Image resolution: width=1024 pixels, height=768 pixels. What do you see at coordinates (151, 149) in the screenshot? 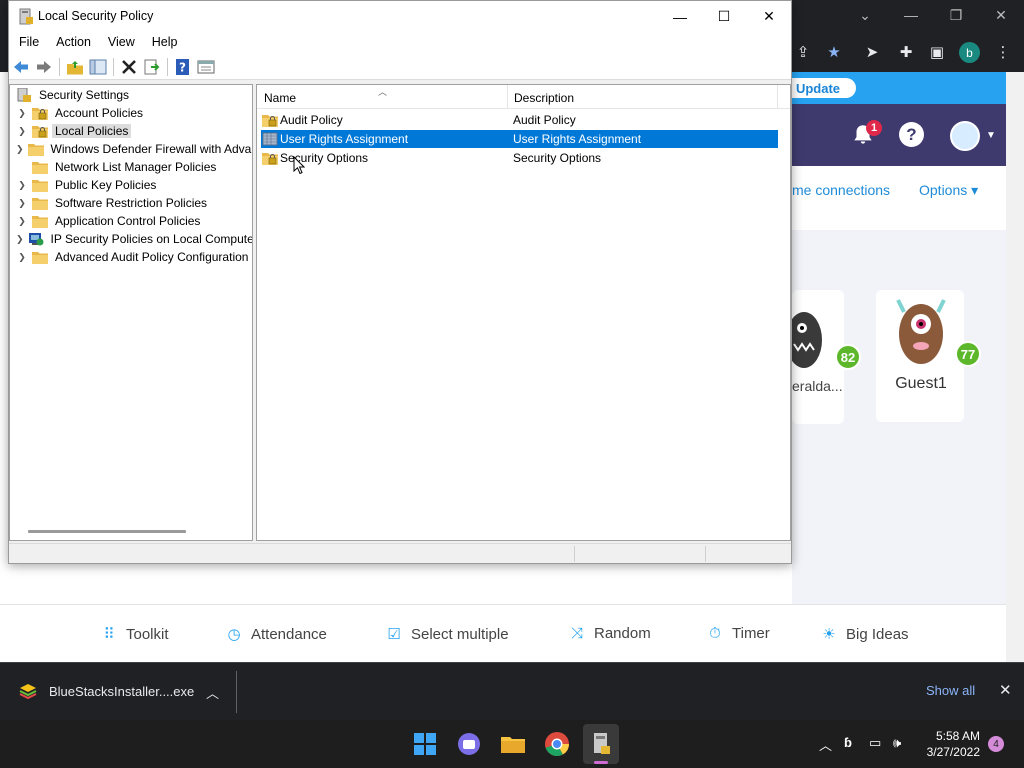
I see `tree-item-label: Windows Defender Firewall with Adva` at bounding box center [151, 149].